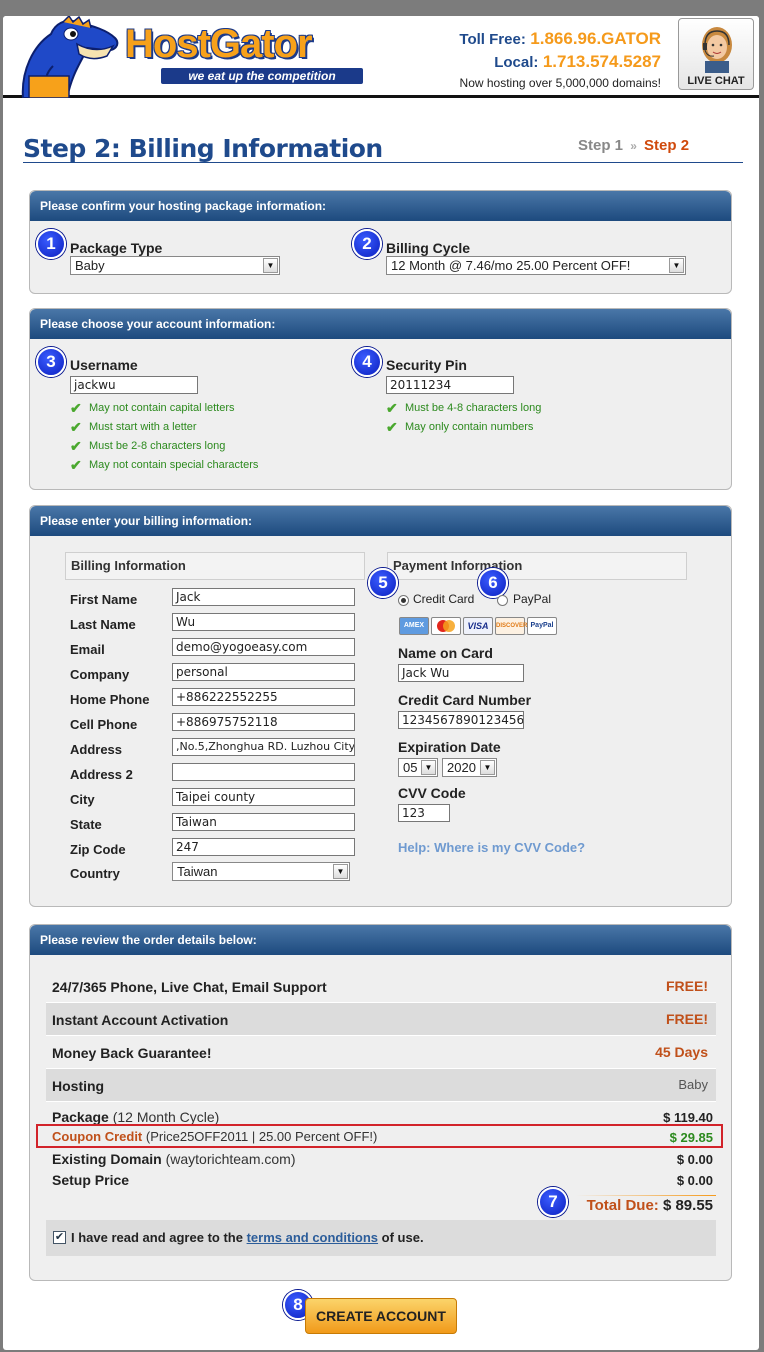 This screenshot has height=1352, width=764. What do you see at coordinates (263, 722) in the screenshot?
I see `cell-phone-input: +886975752118` at bounding box center [263, 722].